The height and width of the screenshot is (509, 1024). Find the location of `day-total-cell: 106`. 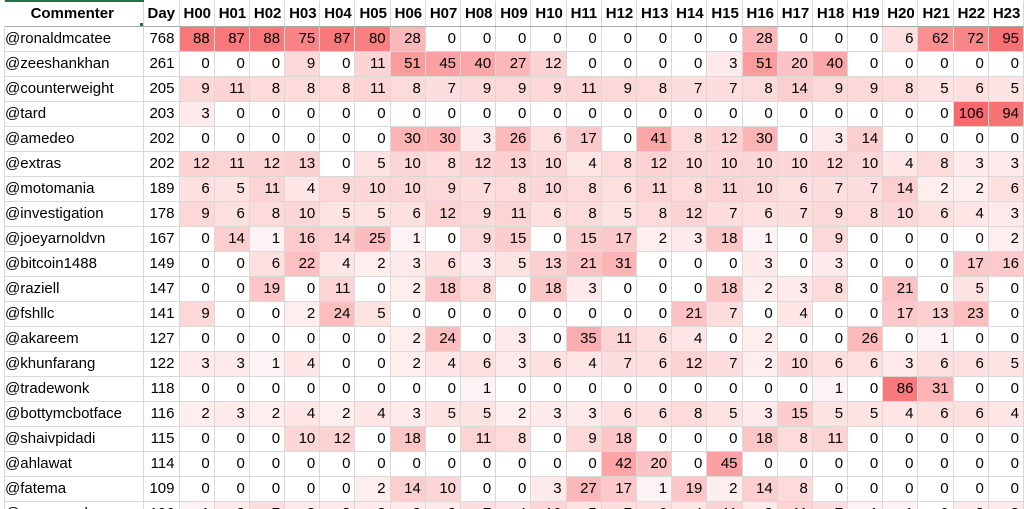

day-total-cell: 106 is located at coordinates (161, 505).